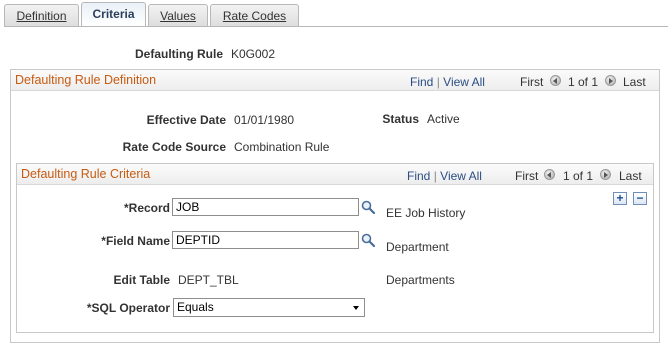  Describe the element at coordinates (426, 213) in the screenshot. I see `record-description: EE Job History` at that location.